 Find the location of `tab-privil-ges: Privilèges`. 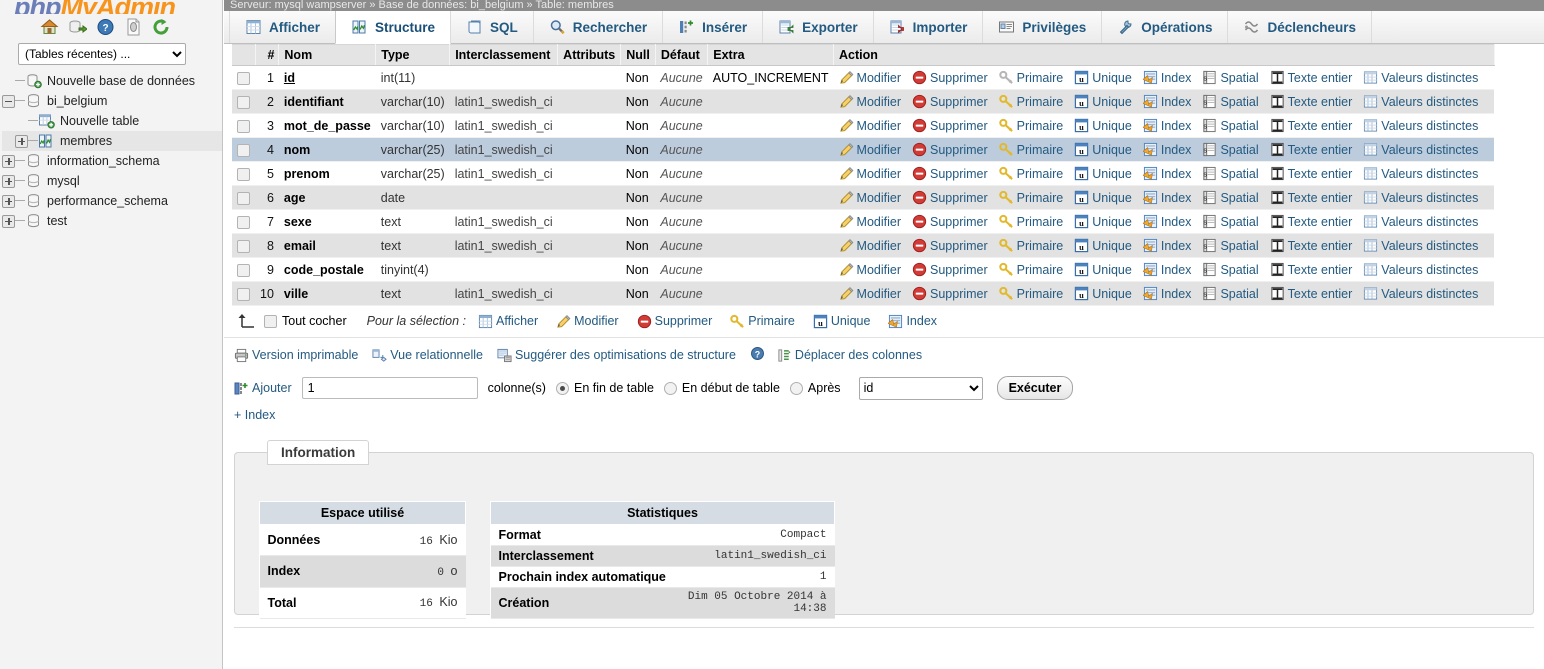

tab-privil-ges: Privilèges is located at coordinates (1042, 27).